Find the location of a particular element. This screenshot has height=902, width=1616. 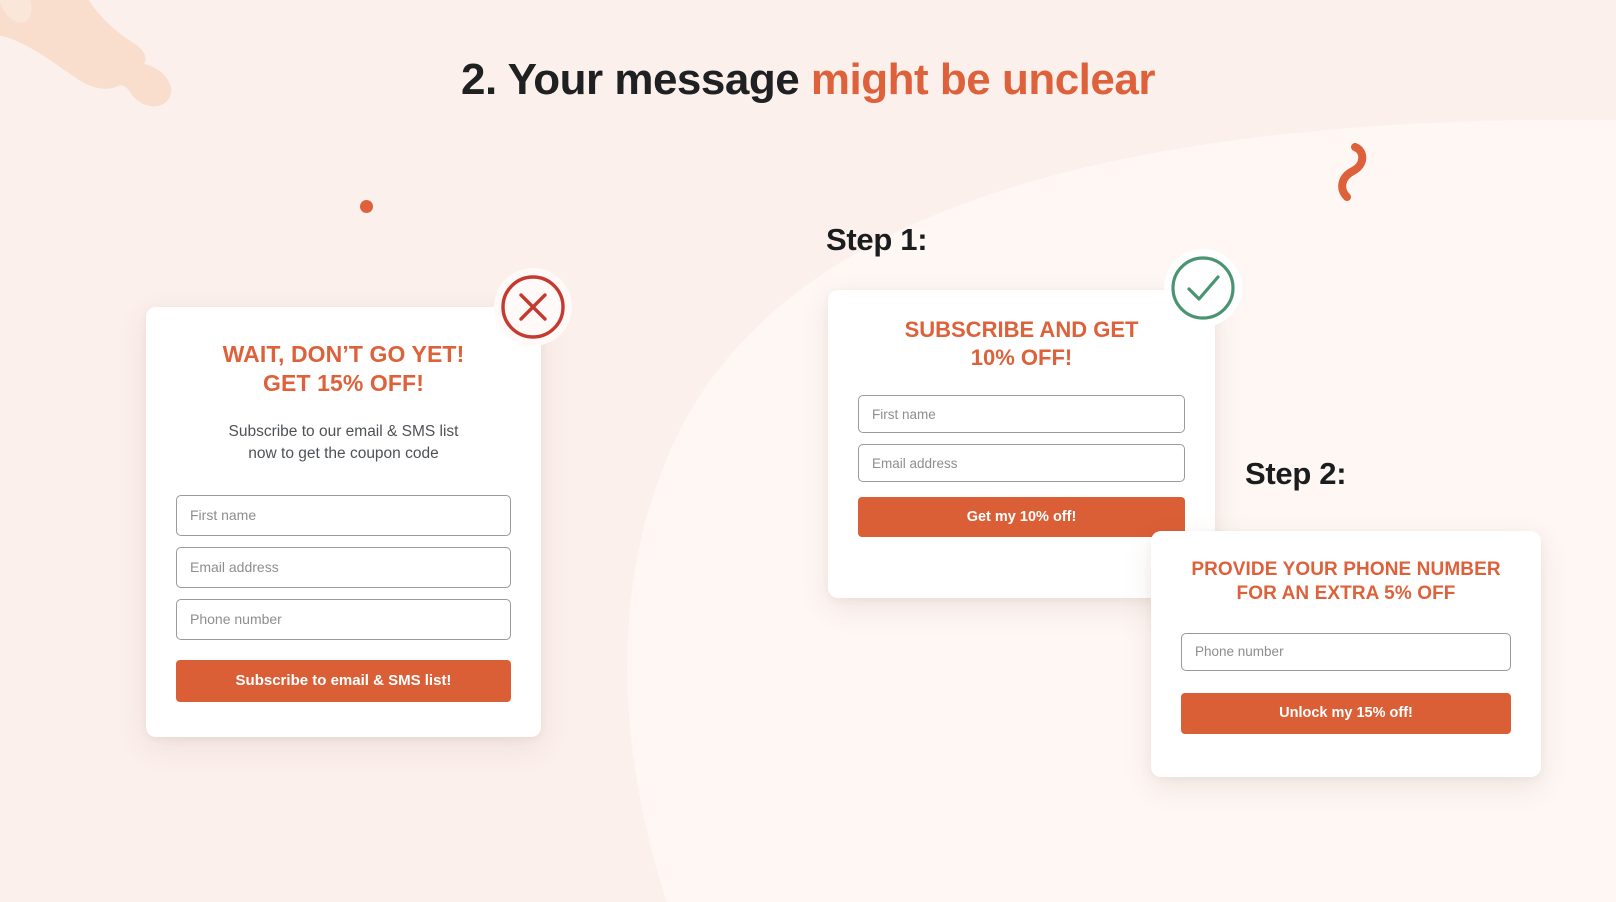

error-x-icon is located at coordinates (533, 307).